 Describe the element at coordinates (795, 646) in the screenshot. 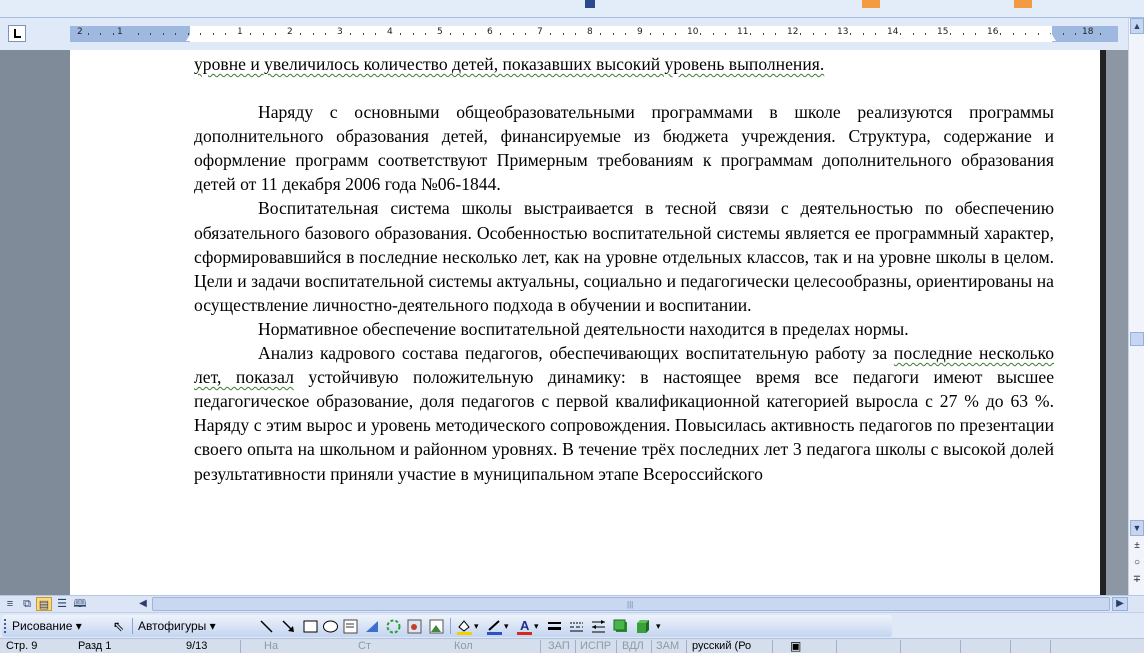

I see `spelling-status-icon: ▣` at that location.